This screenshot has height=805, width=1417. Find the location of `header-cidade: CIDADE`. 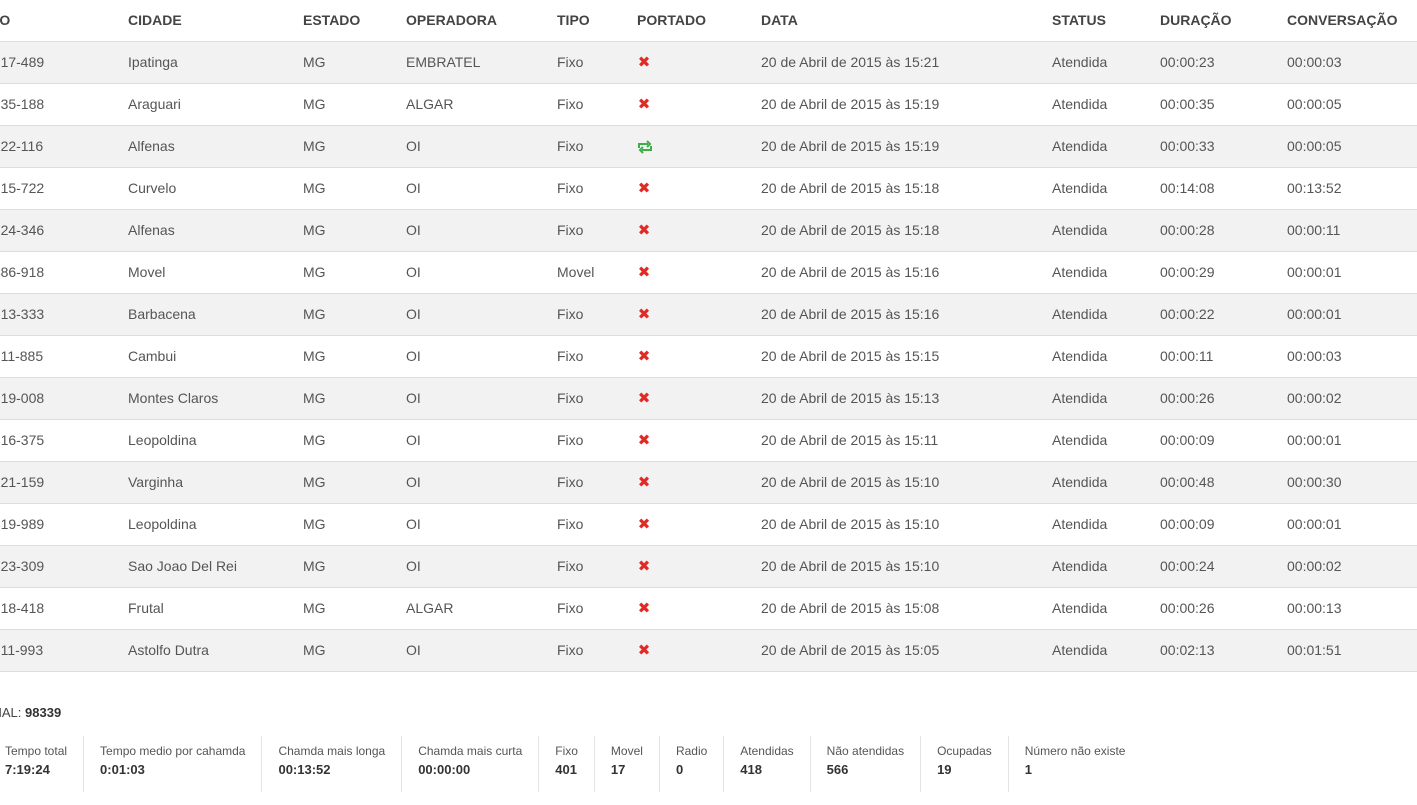

header-cidade: CIDADE is located at coordinates (215, 21).